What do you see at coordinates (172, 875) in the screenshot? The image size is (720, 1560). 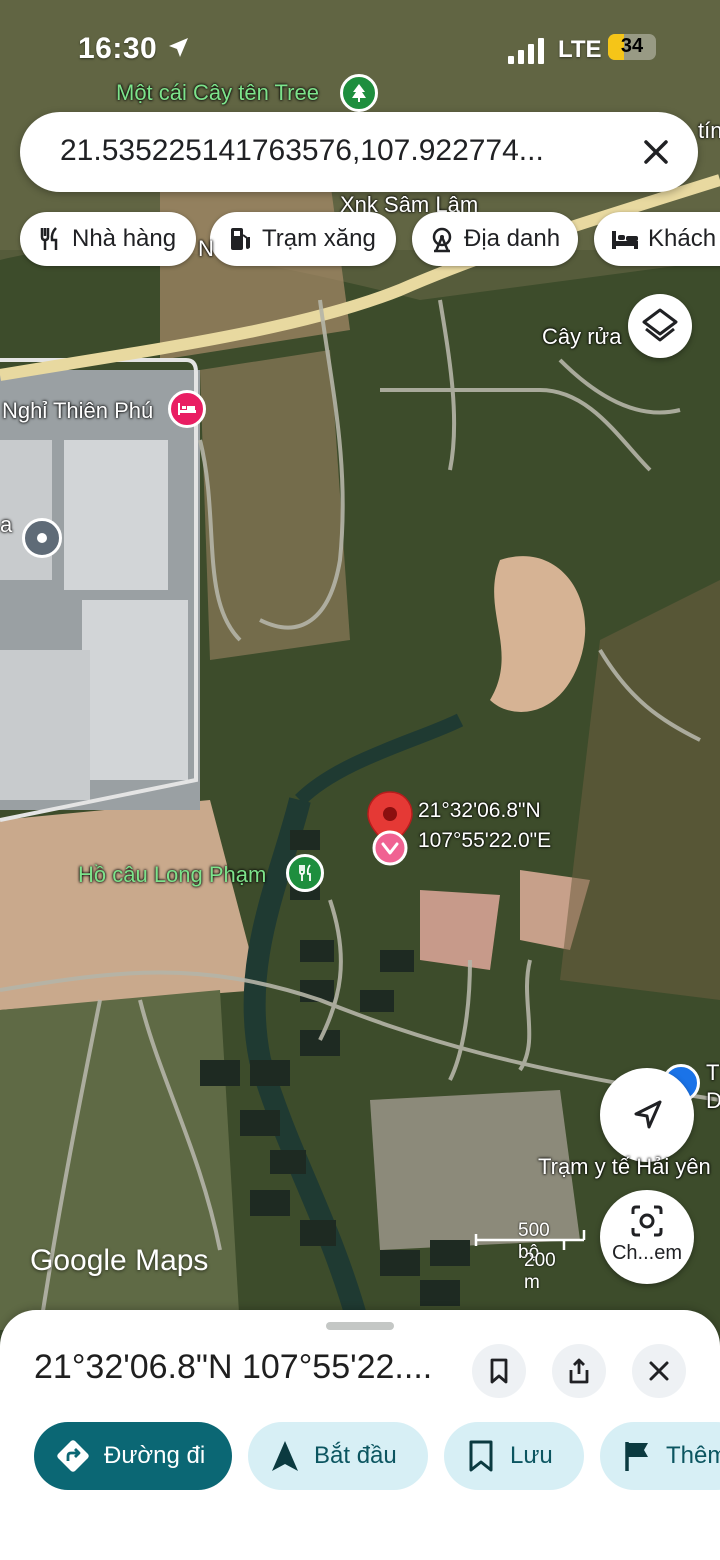 I see `map-label-ho-cau: Hồ câu Long Phạm` at bounding box center [172, 875].